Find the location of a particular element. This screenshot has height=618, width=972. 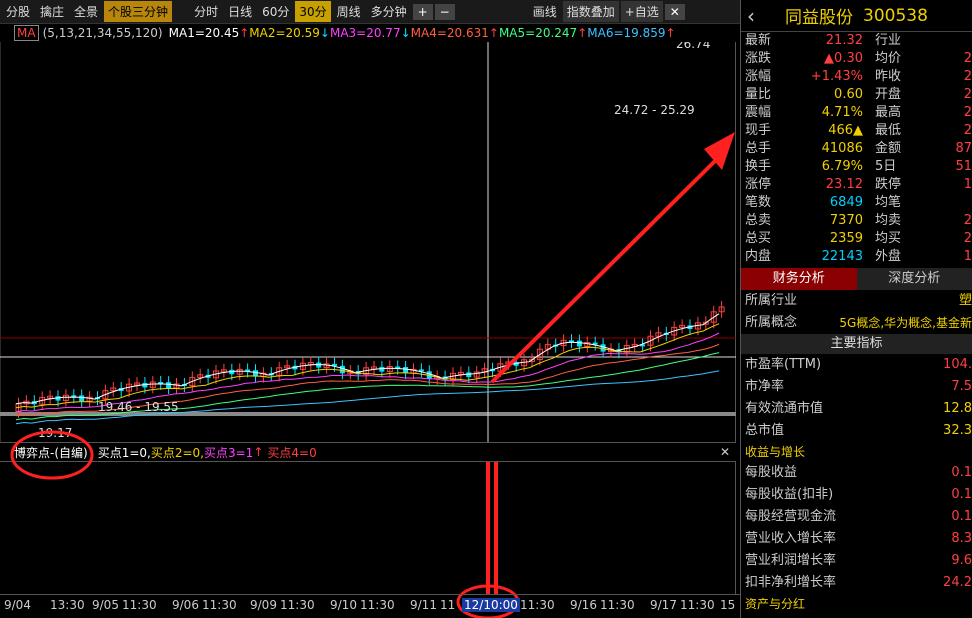

time-tick: 9/05 is located at coordinates (105, 605).